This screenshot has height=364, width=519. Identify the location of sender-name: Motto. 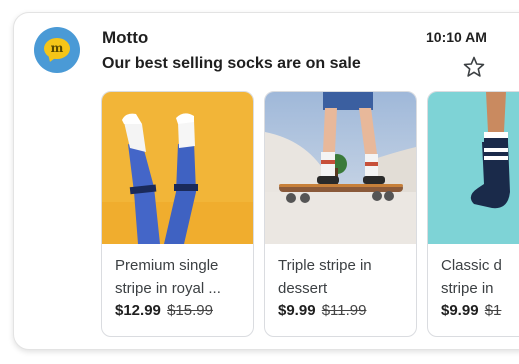
(125, 37).